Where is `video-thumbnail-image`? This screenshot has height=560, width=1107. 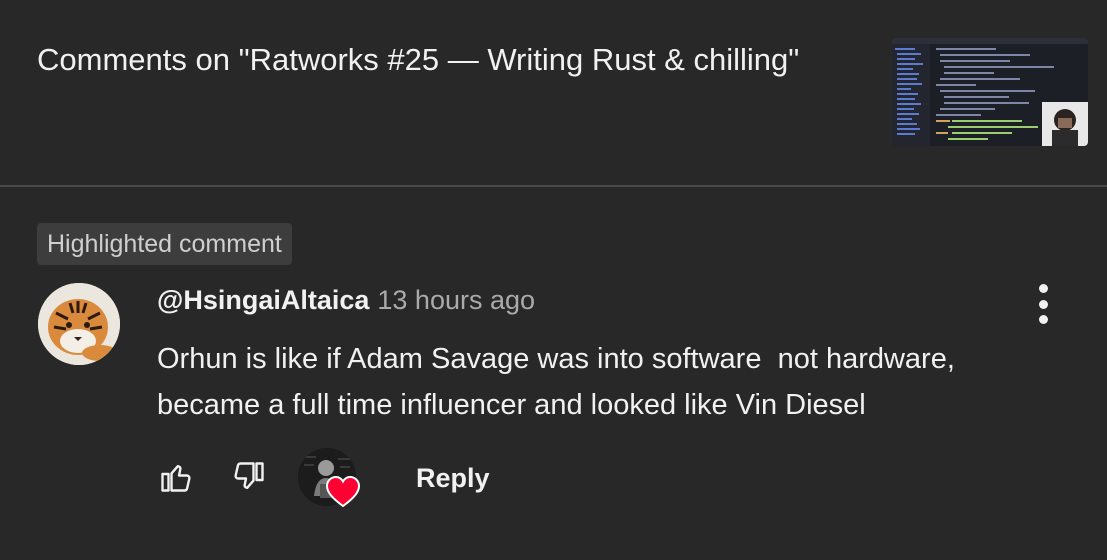 video-thumbnail-image is located at coordinates (990, 92).